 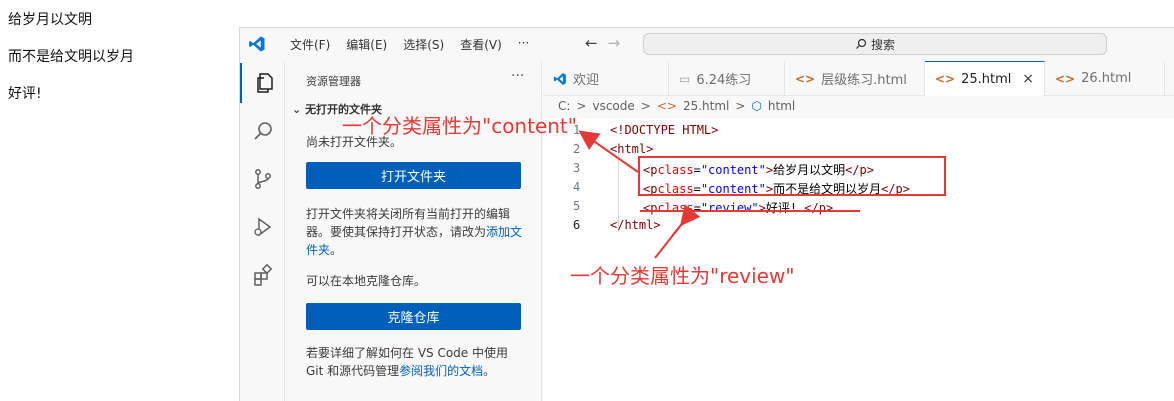 What do you see at coordinates (366, 281) in the screenshot?
I see `clone-text: 可以在本地克隆仓库。` at bounding box center [366, 281].